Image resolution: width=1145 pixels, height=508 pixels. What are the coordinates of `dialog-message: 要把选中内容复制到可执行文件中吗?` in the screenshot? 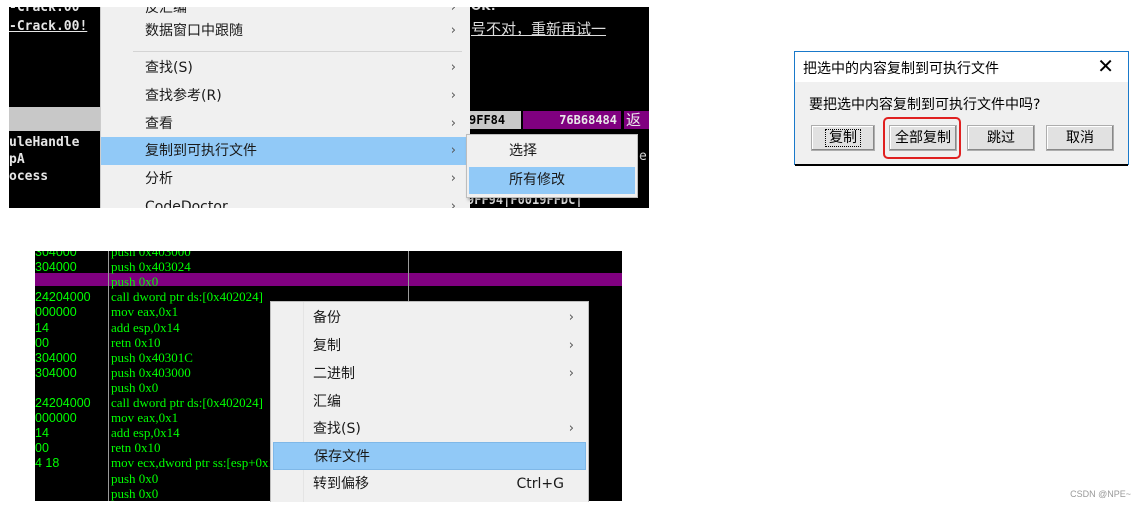 It's located at (925, 105).